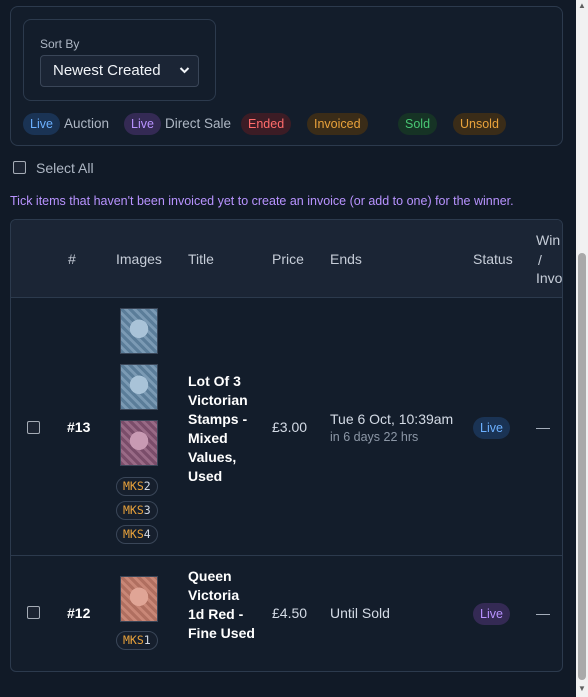  What do you see at coordinates (41, 124) in the screenshot?
I see `legend-pill-live-auction: Live` at bounding box center [41, 124].